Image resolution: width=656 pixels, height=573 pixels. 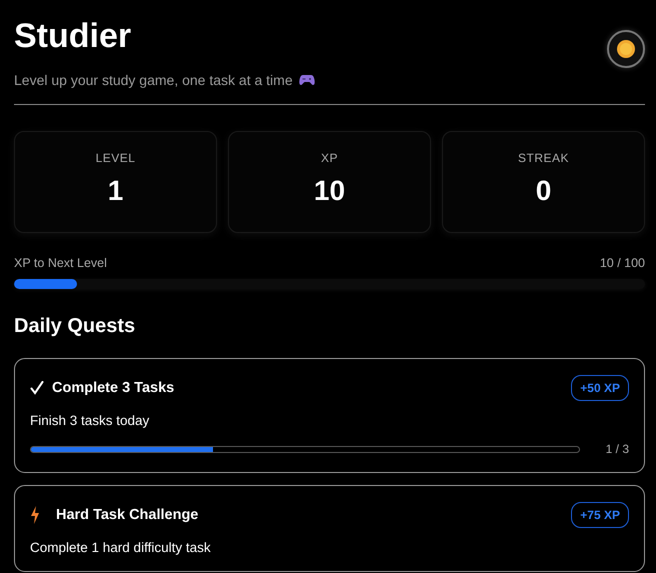 I want to click on gamepad-icon, so click(x=306, y=80).